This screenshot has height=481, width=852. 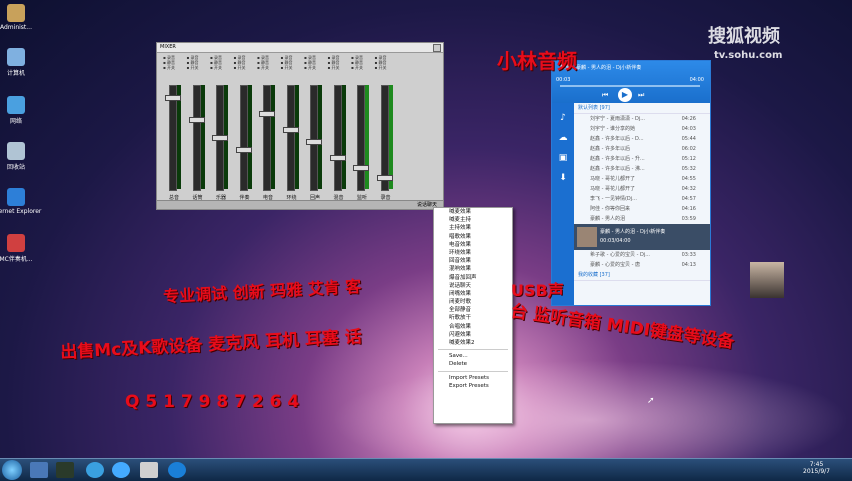 What do you see at coordinates (473, 327) in the screenshot?
I see `menu-item: 合唱效果` at bounding box center [473, 327].